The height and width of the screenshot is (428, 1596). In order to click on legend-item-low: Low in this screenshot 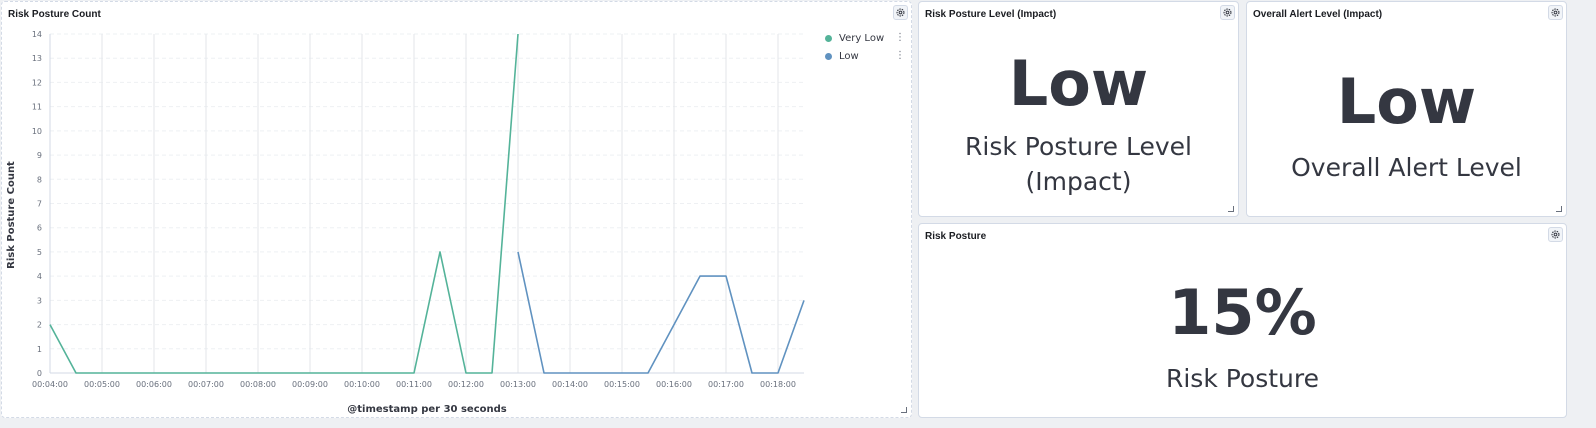, I will do `click(842, 56)`.